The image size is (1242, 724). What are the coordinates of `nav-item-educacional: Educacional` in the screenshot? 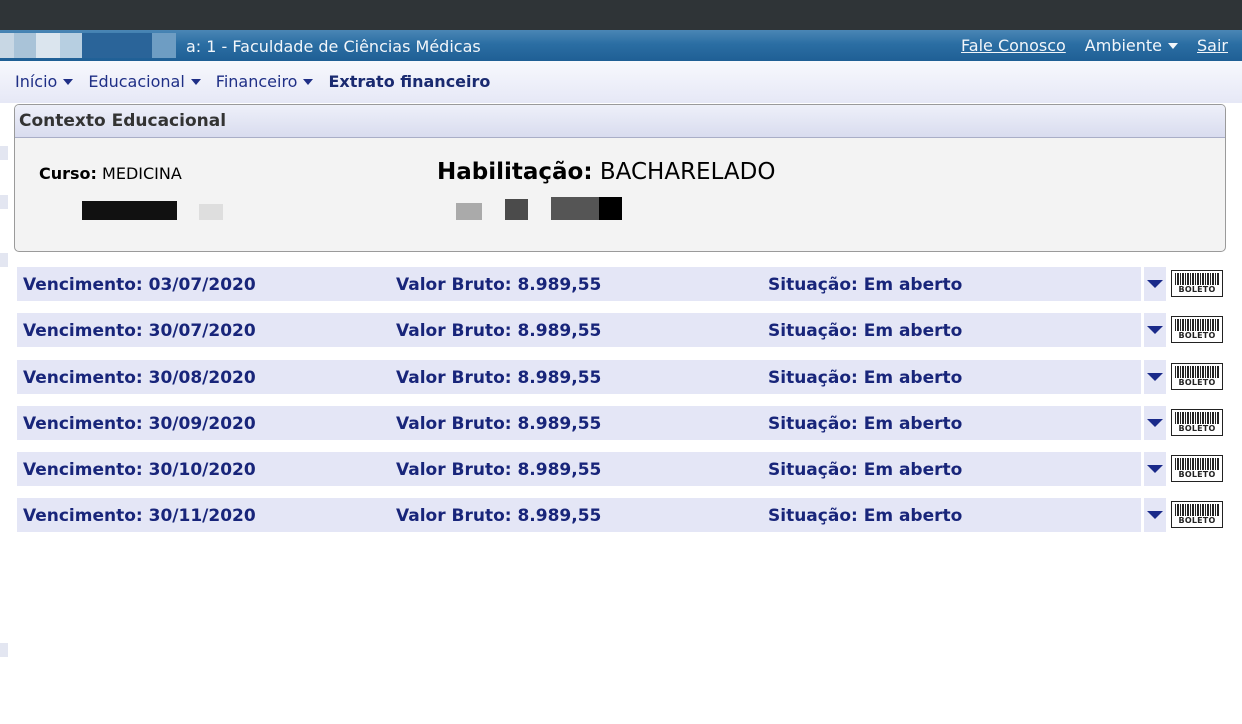 It's located at (144, 81).